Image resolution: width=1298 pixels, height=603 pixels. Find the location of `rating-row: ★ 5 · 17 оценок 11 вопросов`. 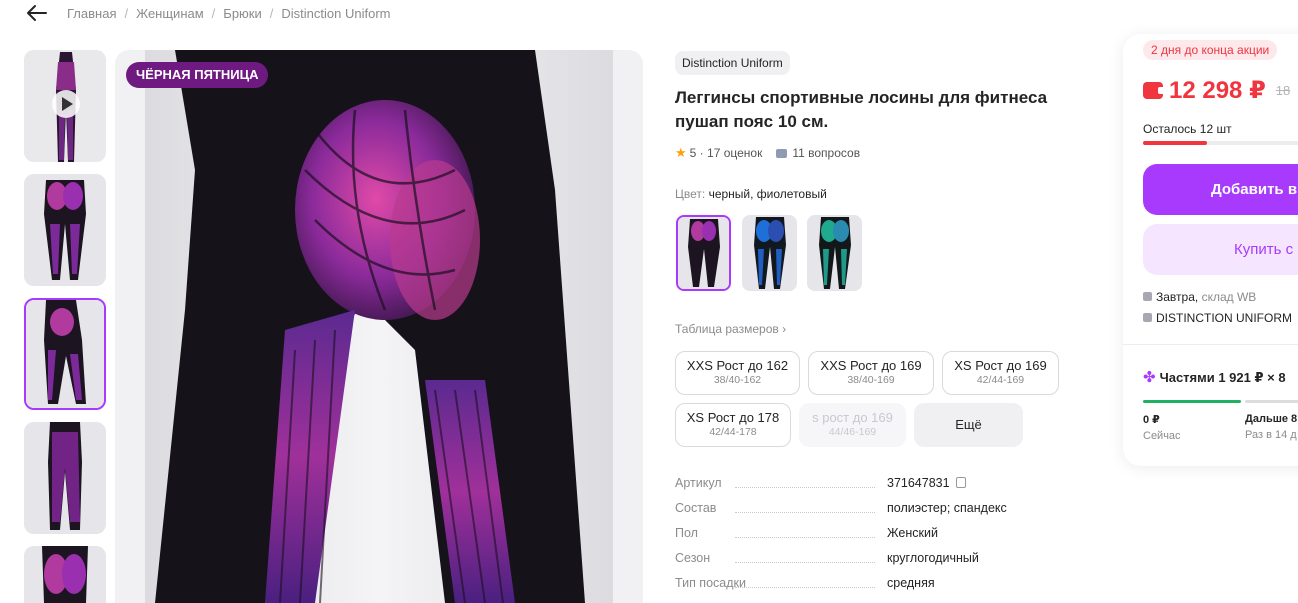

rating-row: ★ 5 · 17 оценок 11 вопросов is located at coordinates (767, 153).